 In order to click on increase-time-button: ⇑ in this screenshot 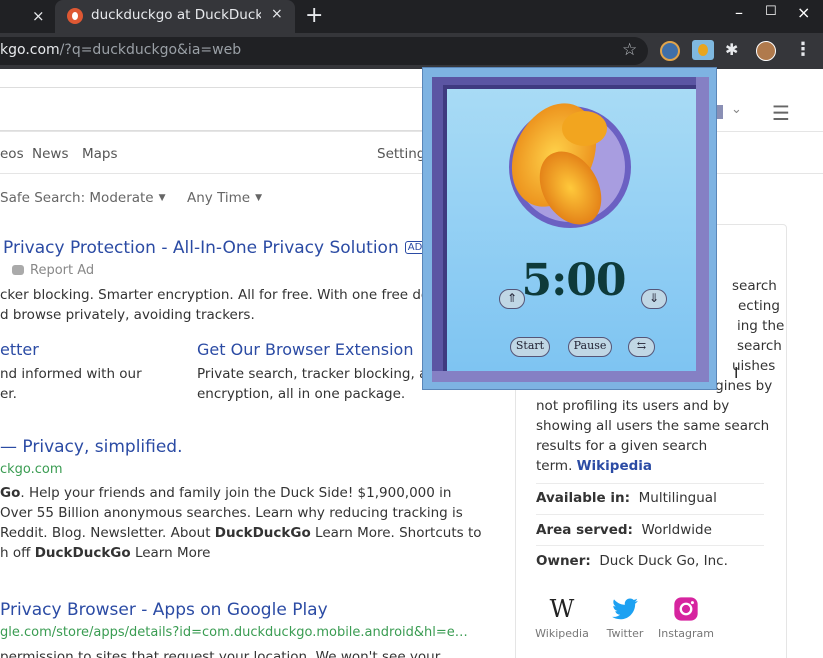, I will do `click(512, 299)`.